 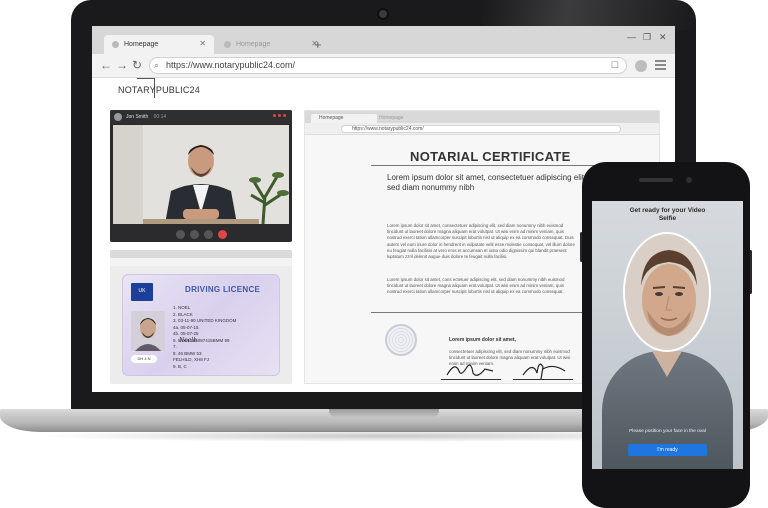 What do you see at coordinates (401, 340) in the screenshot?
I see `notary-seal-icon` at bounding box center [401, 340].